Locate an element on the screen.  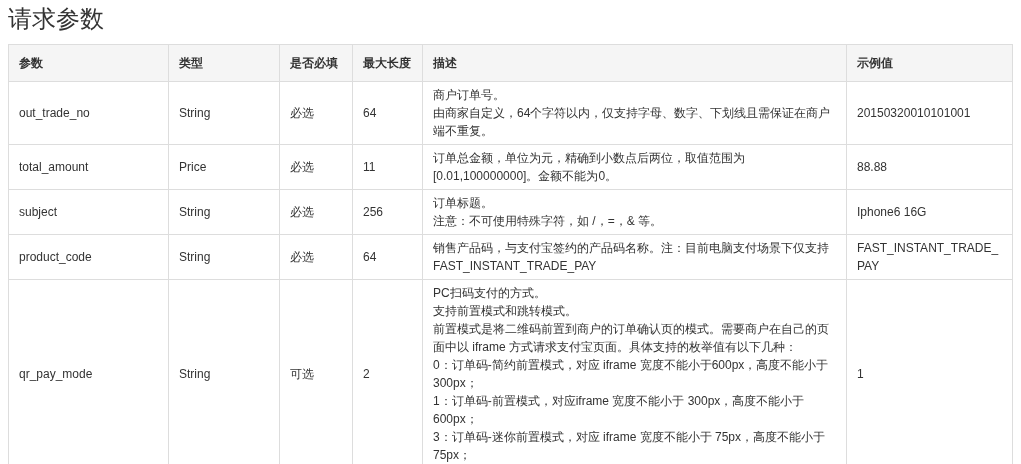
description-text: 订单总金额，单位为元，精确到小数点后两位，取值范围为[0.01,100000000]。金额不能为0。 is located at coordinates (589, 167).